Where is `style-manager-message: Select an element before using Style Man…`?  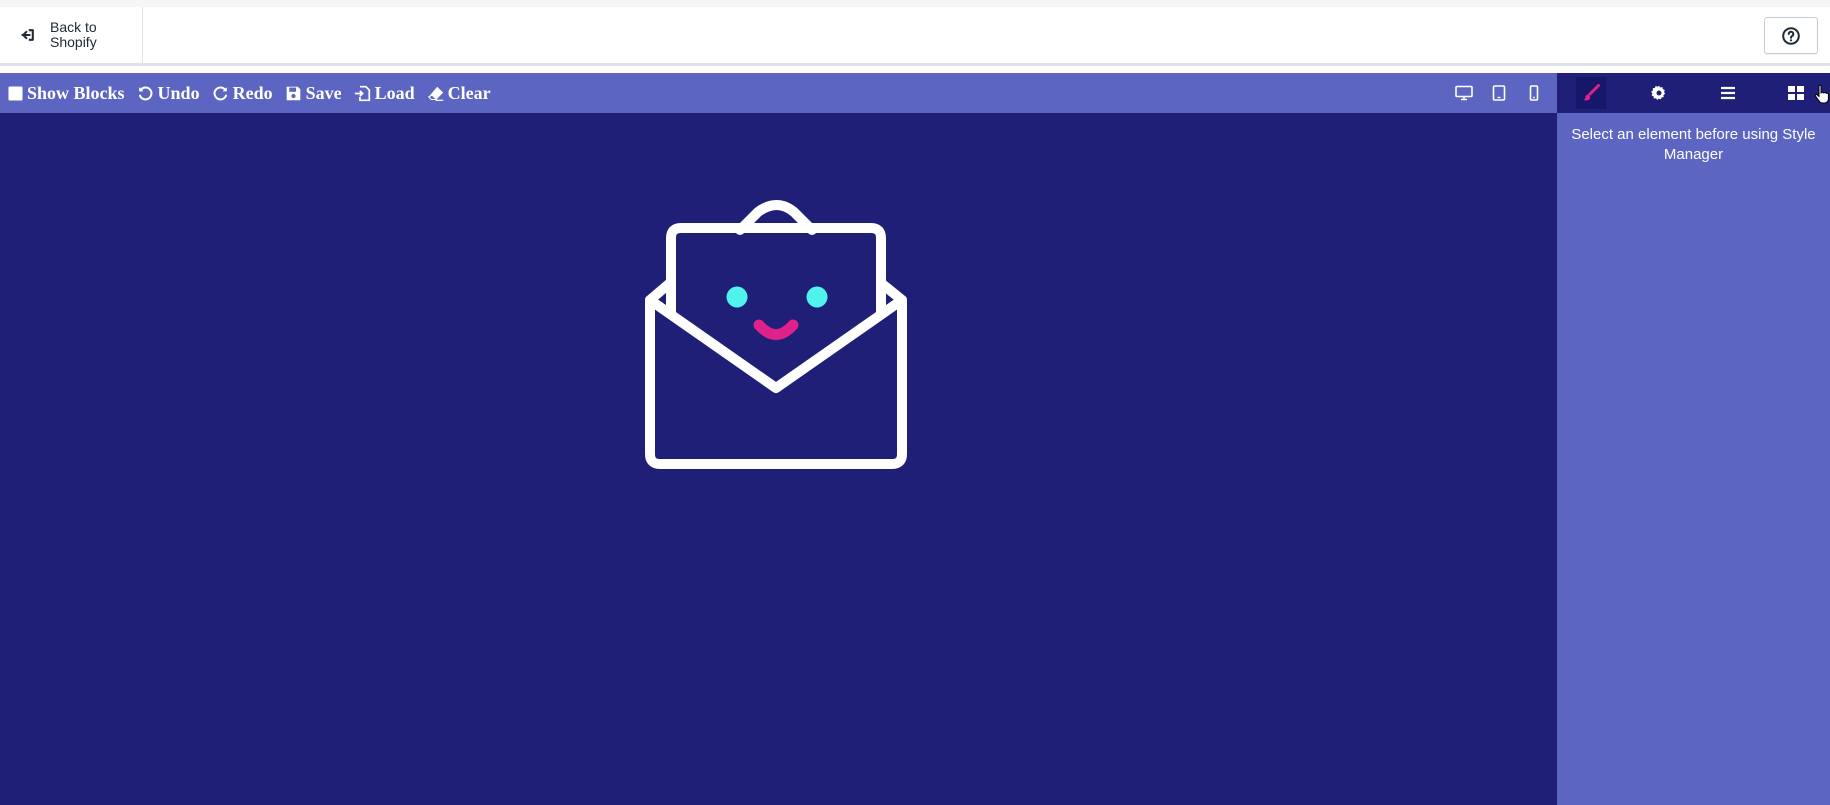 style-manager-message: Select an element before using Style Man… is located at coordinates (1693, 144).